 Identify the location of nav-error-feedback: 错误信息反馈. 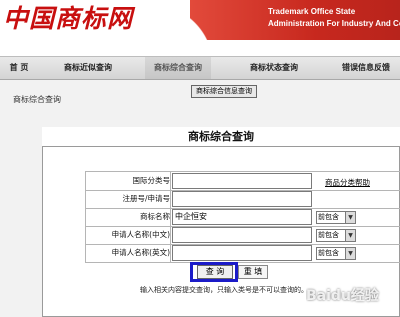
(366, 68).